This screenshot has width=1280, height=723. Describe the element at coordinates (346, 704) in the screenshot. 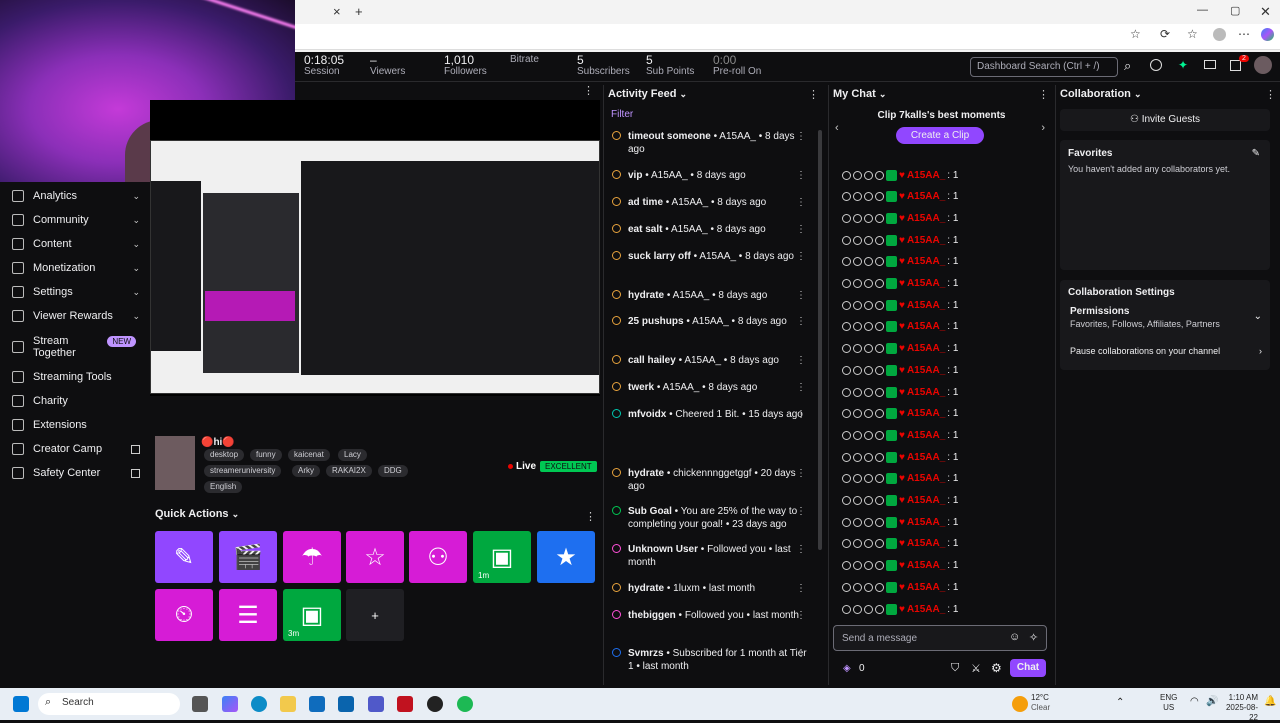

I see `outlook-icon` at that location.